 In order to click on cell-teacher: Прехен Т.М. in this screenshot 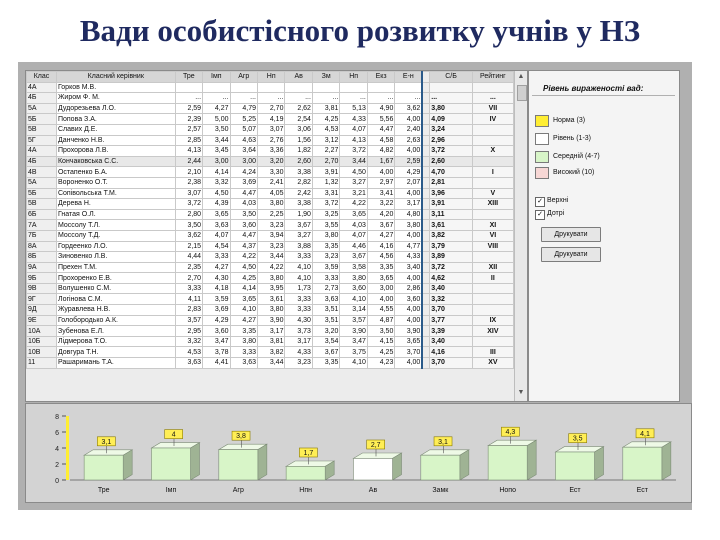, I will do `click(115, 267)`.